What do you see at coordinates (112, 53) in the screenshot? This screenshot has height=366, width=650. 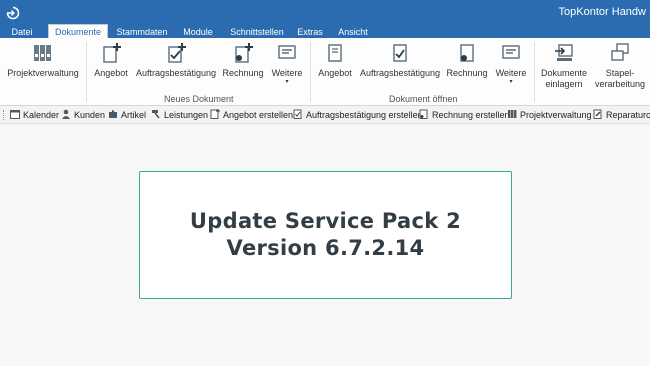 I see `new-document-icon` at bounding box center [112, 53].